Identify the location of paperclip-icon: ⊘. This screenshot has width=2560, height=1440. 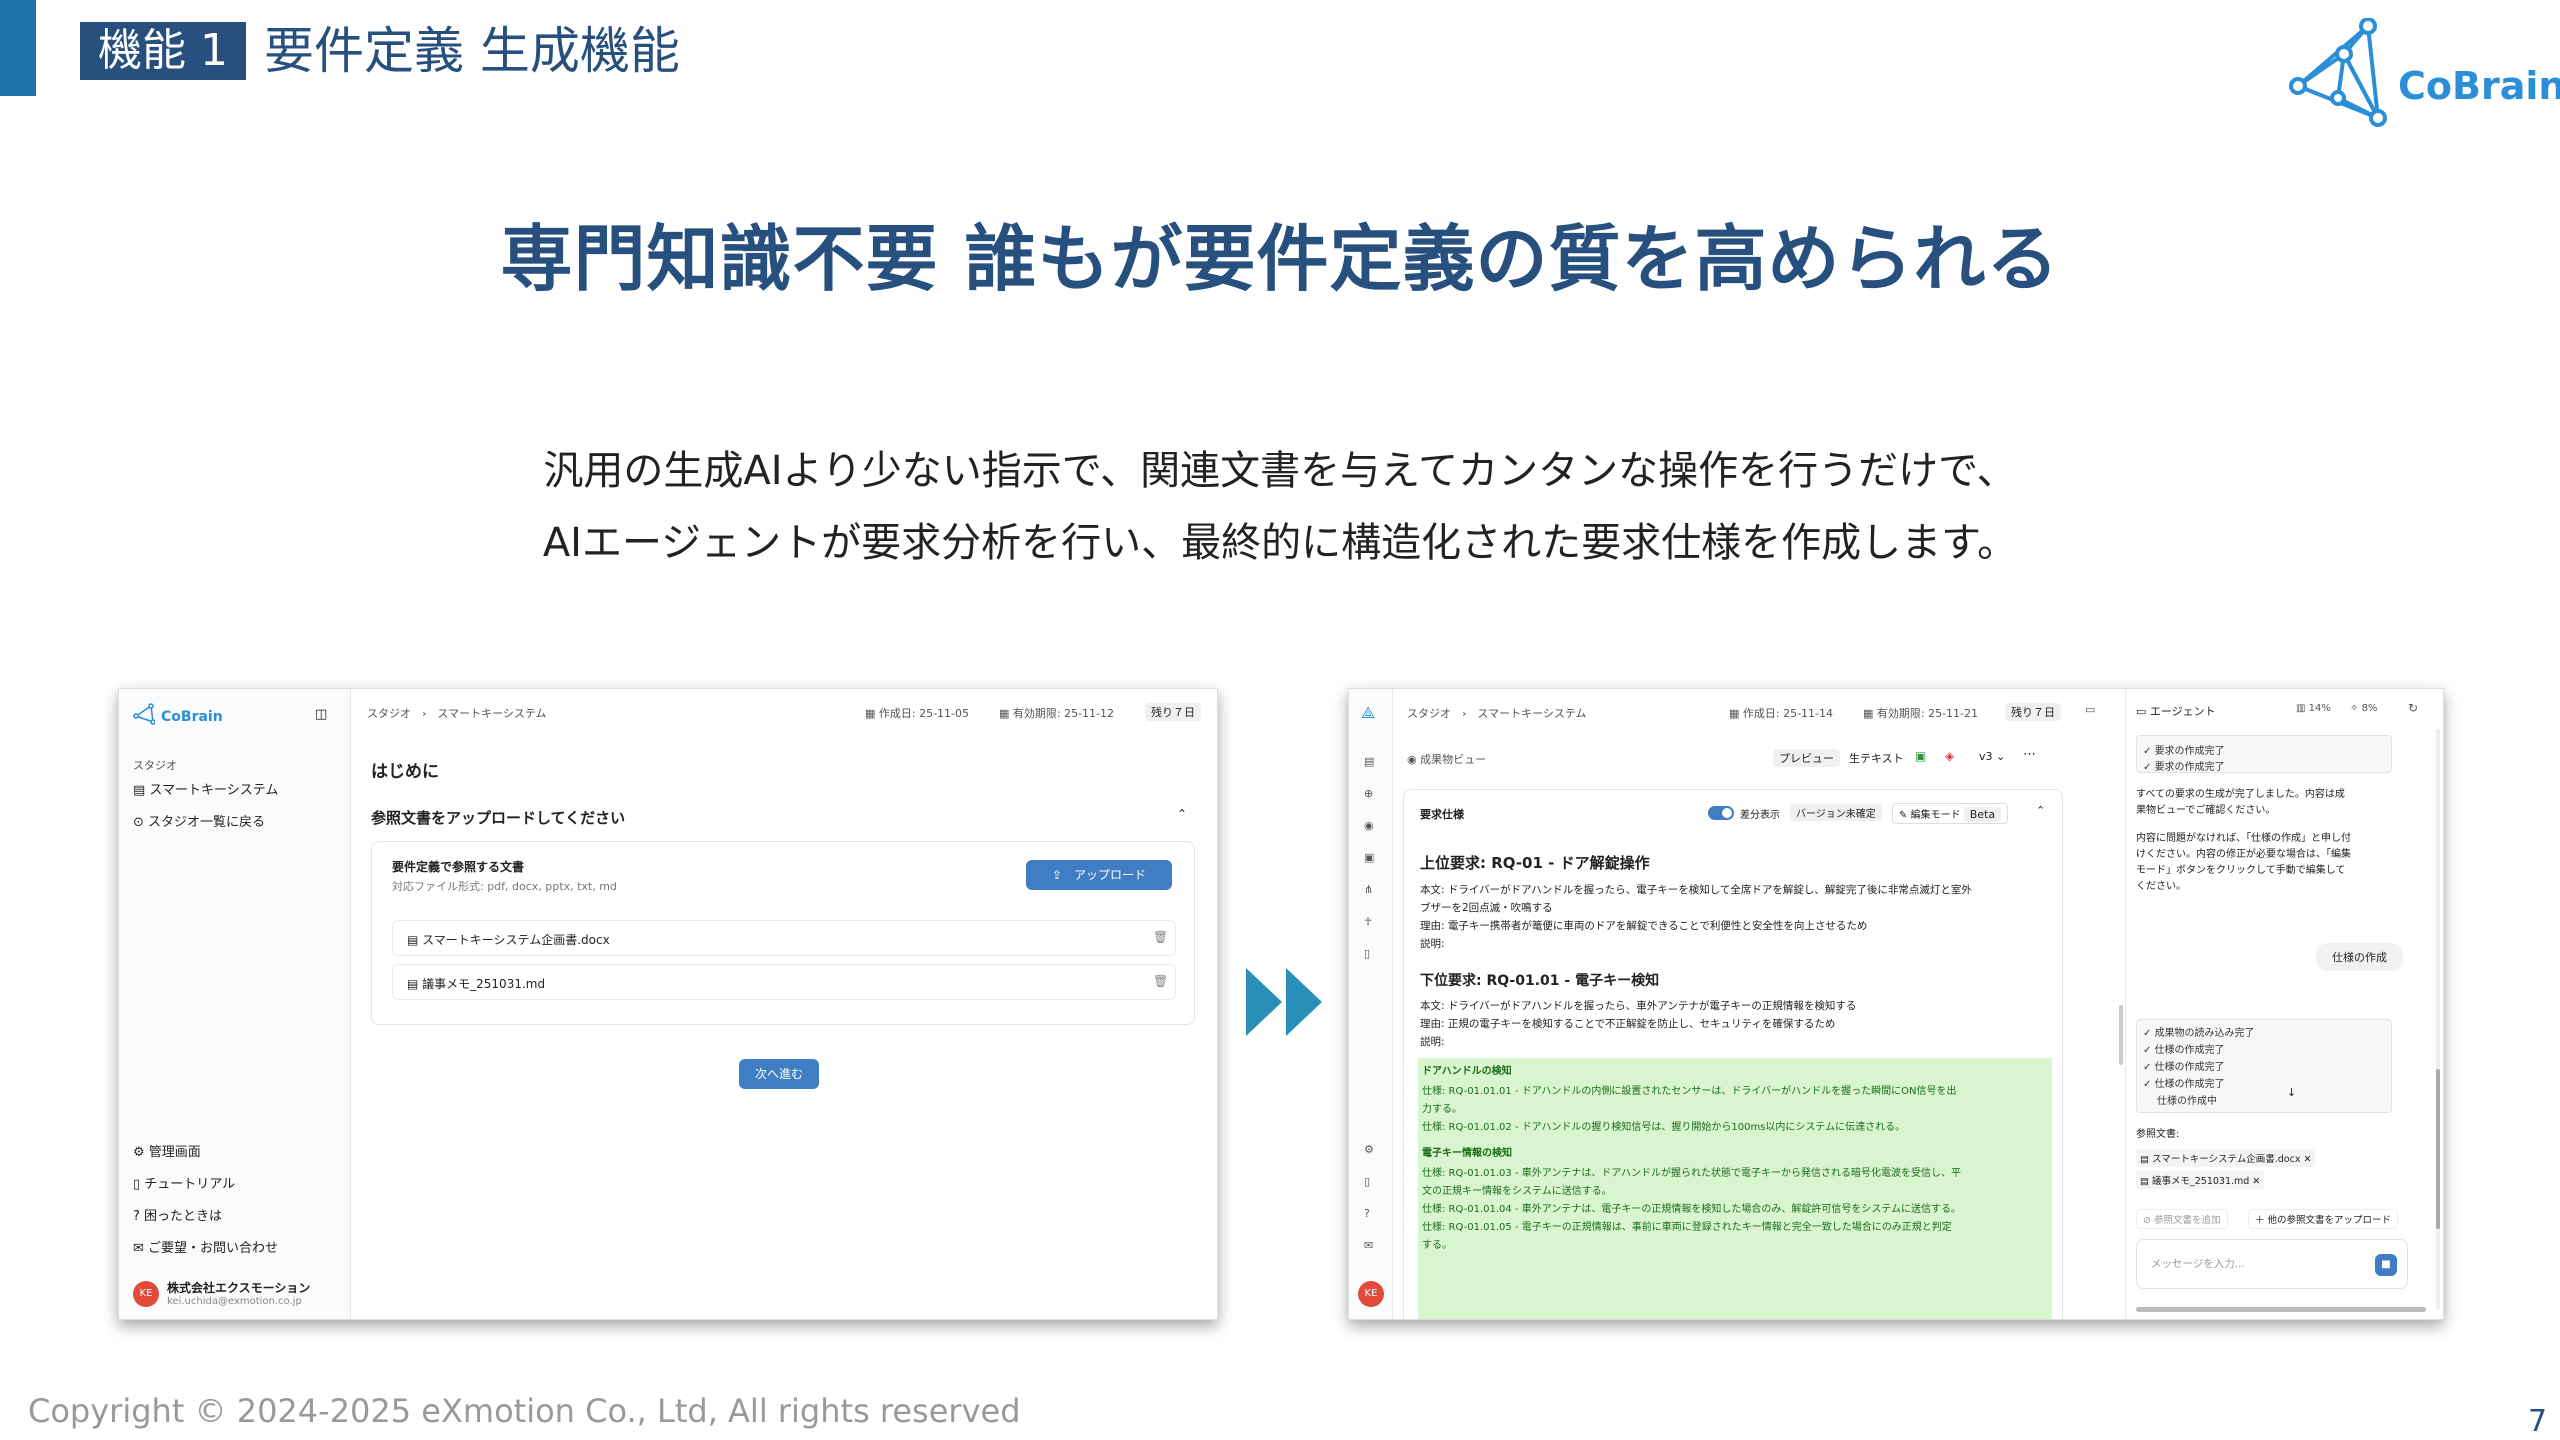
(2148, 1220).